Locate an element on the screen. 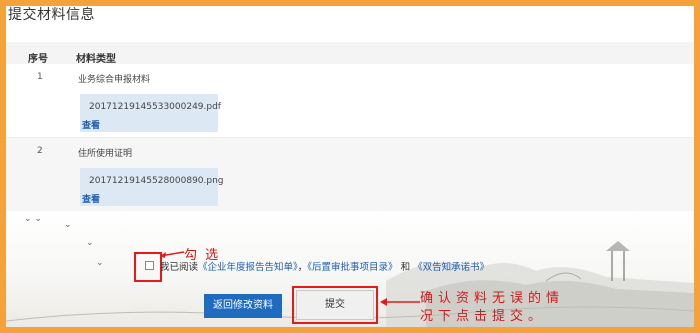 The image size is (700, 333). file-name: 20171219145533000249.pdf is located at coordinates (155, 107).